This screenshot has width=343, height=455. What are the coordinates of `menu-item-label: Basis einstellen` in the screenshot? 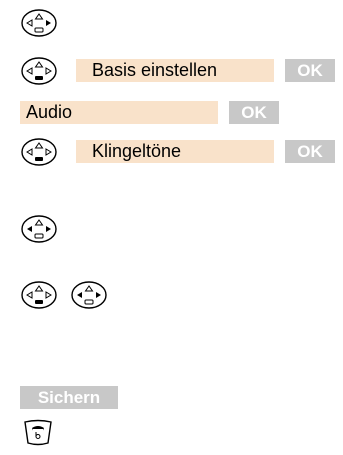 It's located at (155, 70).